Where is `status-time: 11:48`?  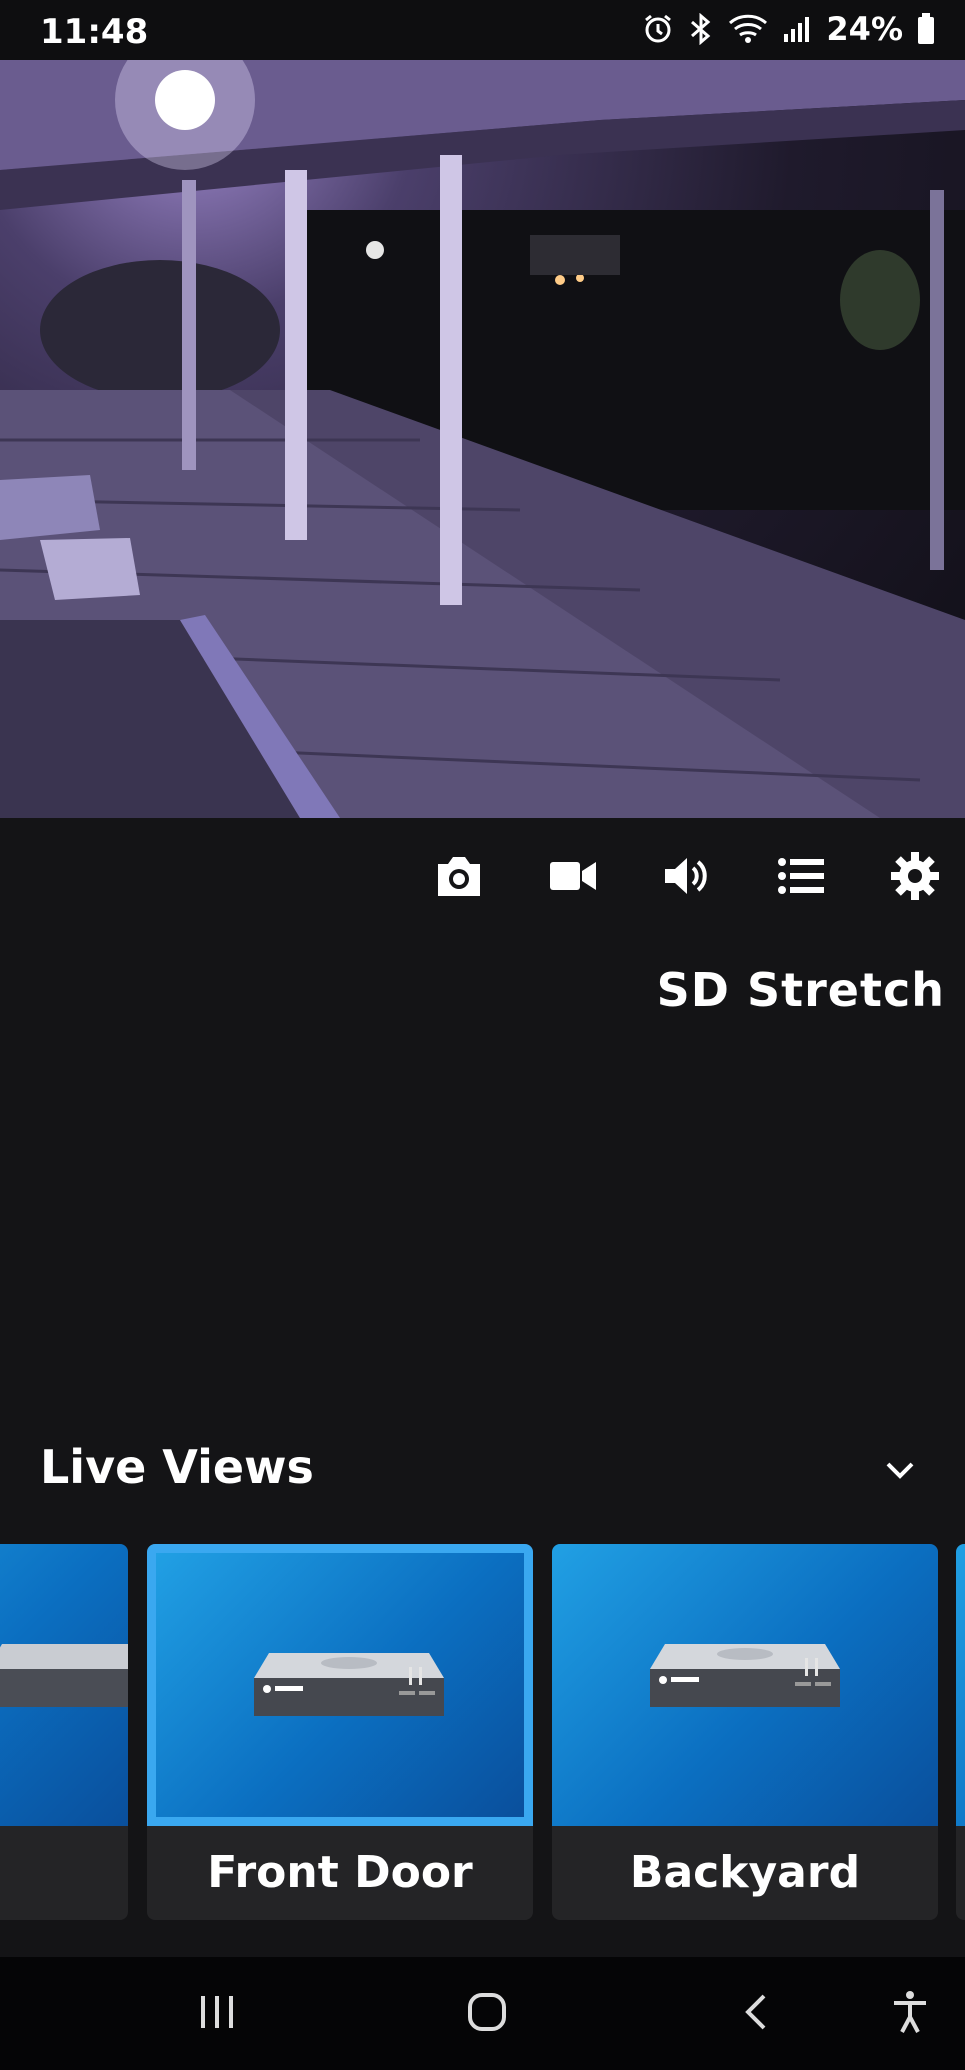
status-time: 11:48 is located at coordinates (94, 32).